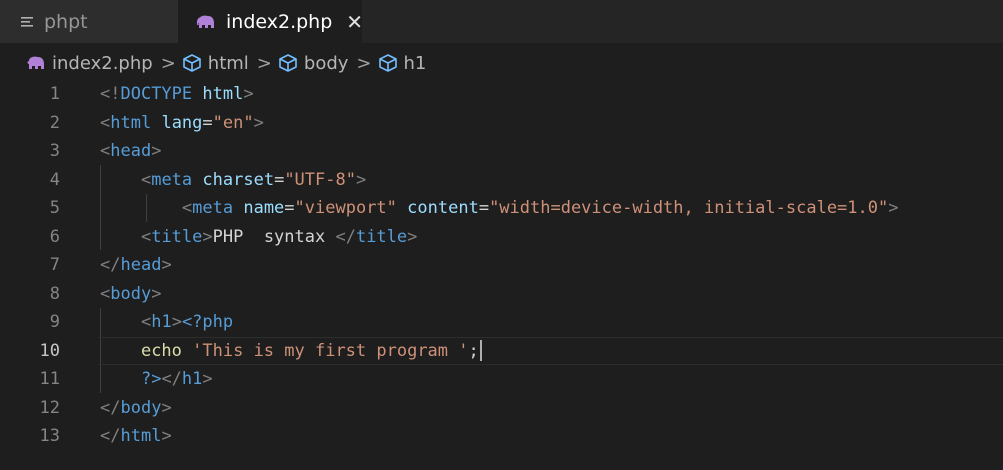 The image size is (1003, 470). Describe the element at coordinates (354, 22) in the screenshot. I see `close-icon: ✕` at that location.